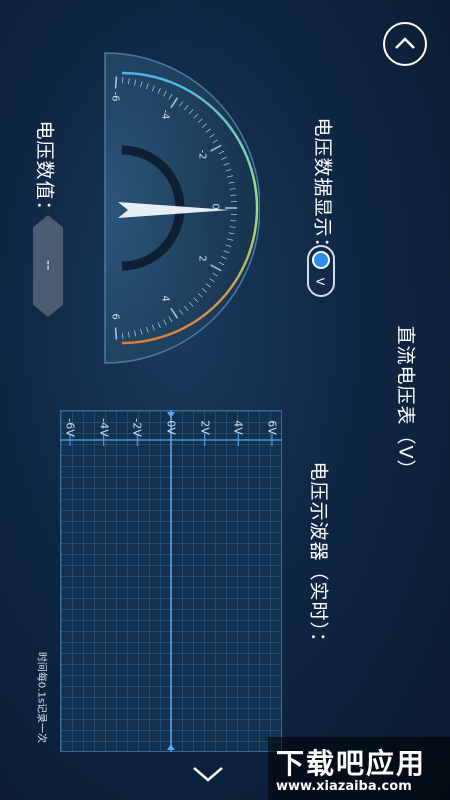  What do you see at coordinates (41, 697) in the screenshot?
I see `sampling-note: 时间每0.1s记录一次` at bounding box center [41, 697].